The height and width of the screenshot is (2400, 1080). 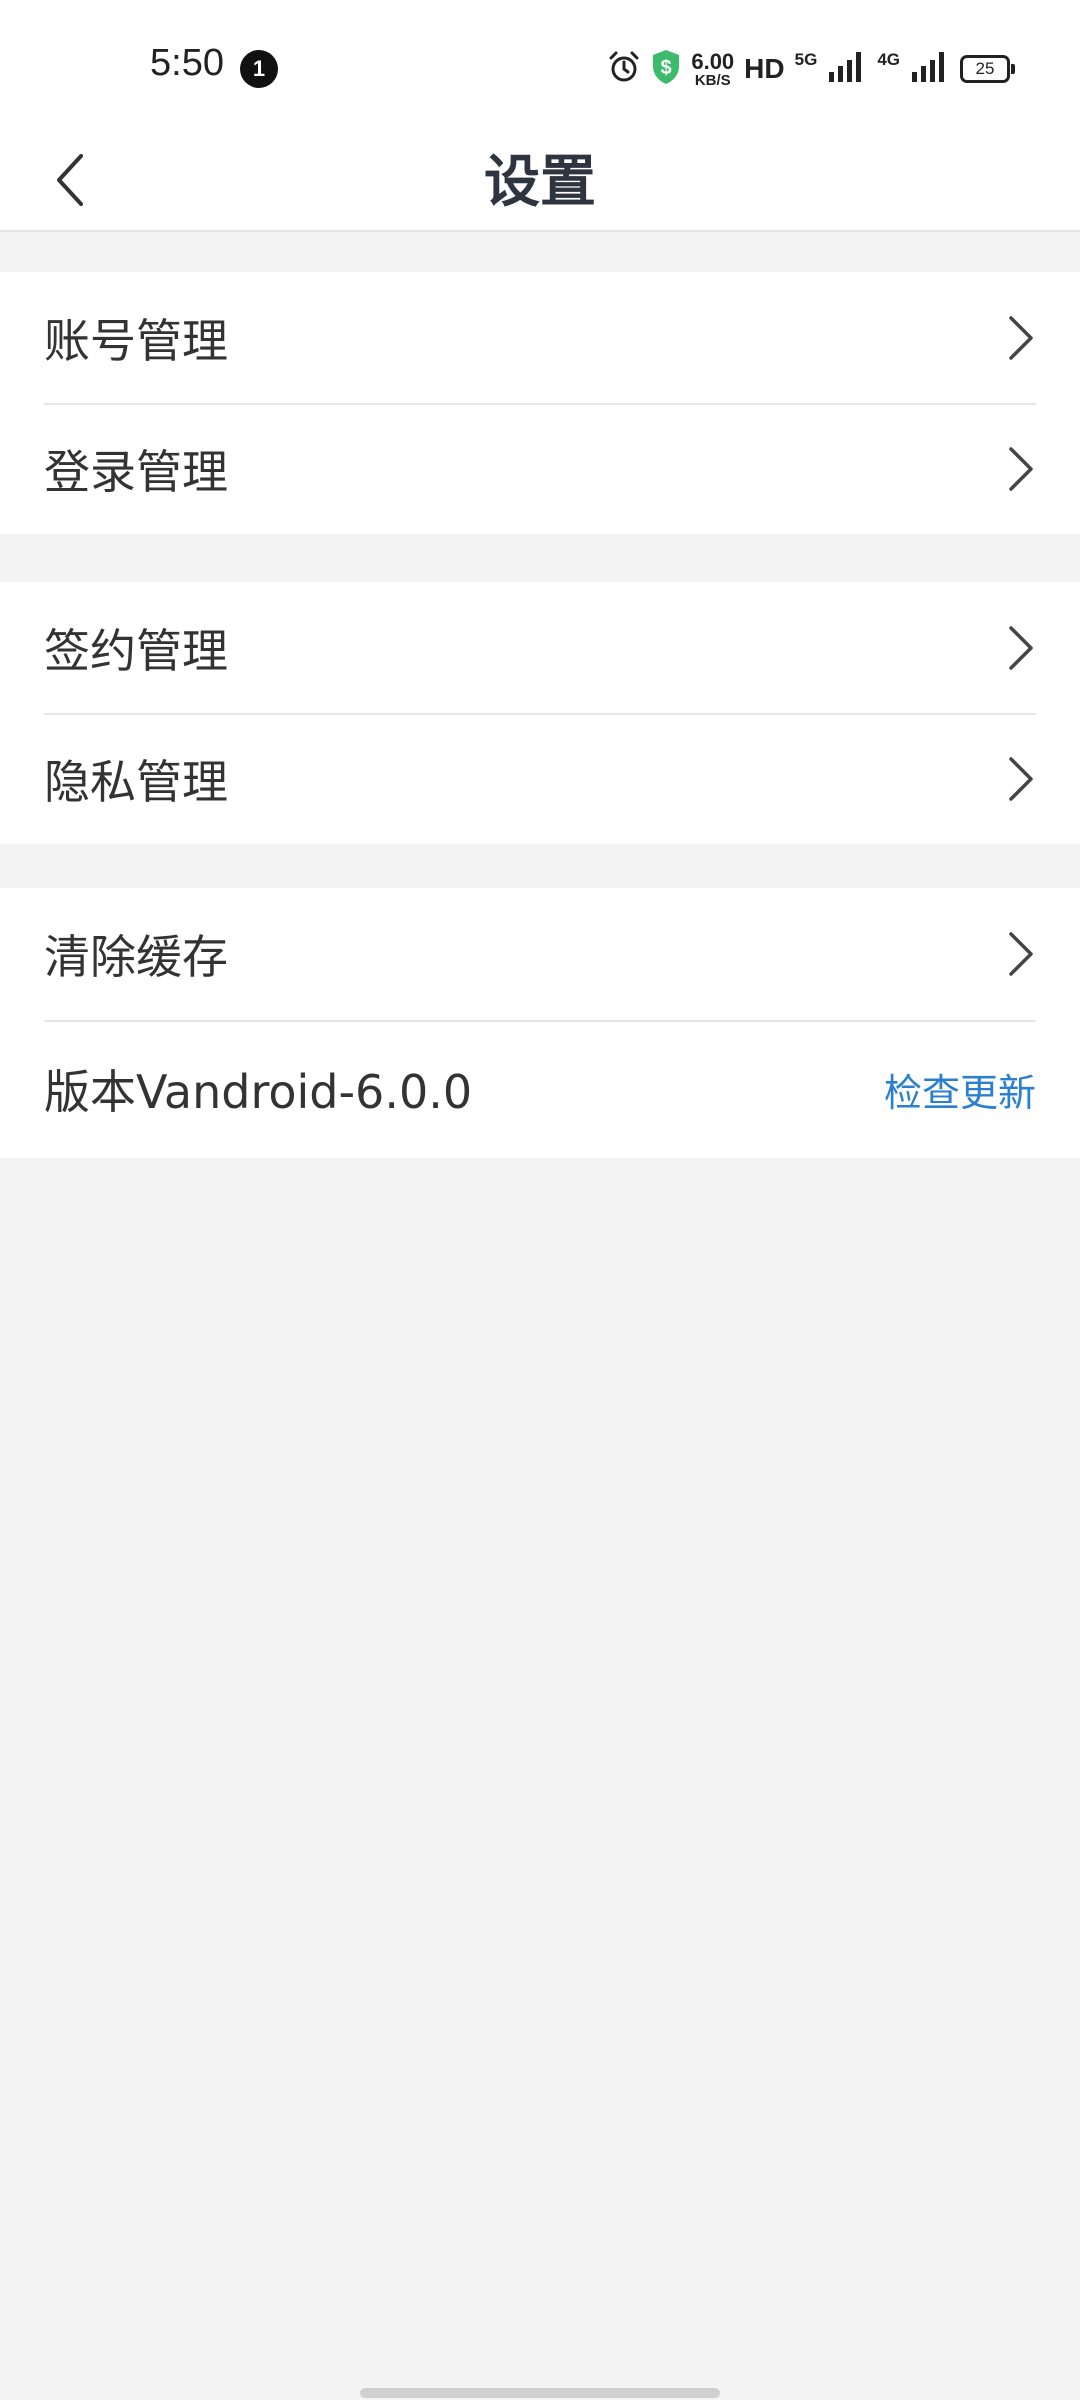 What do you see at coordinates (136, 471) in the screenshot?
I see `menu-item-label: 登录管理` at bounding box center [136, 471].